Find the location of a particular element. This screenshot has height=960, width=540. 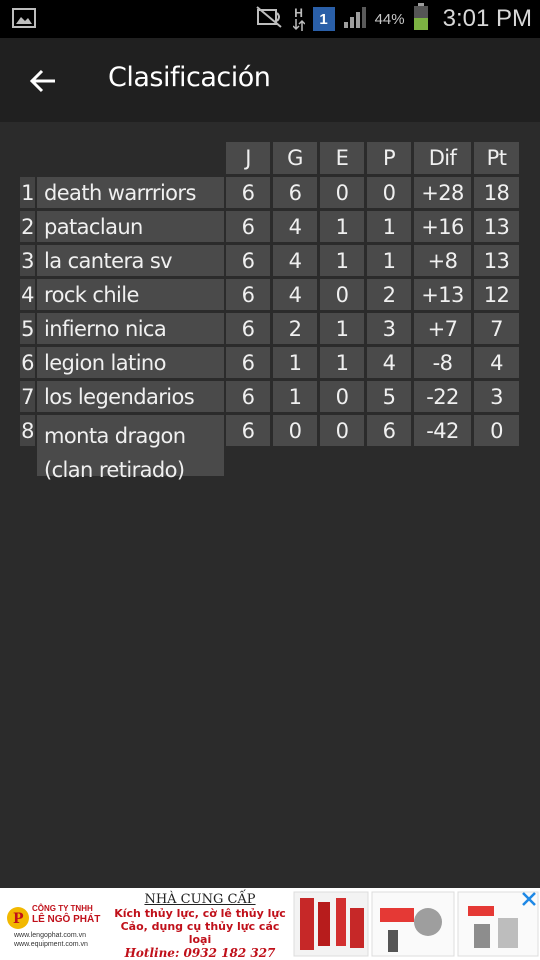

stat-p: 0 is located at coordinates (389, 192).